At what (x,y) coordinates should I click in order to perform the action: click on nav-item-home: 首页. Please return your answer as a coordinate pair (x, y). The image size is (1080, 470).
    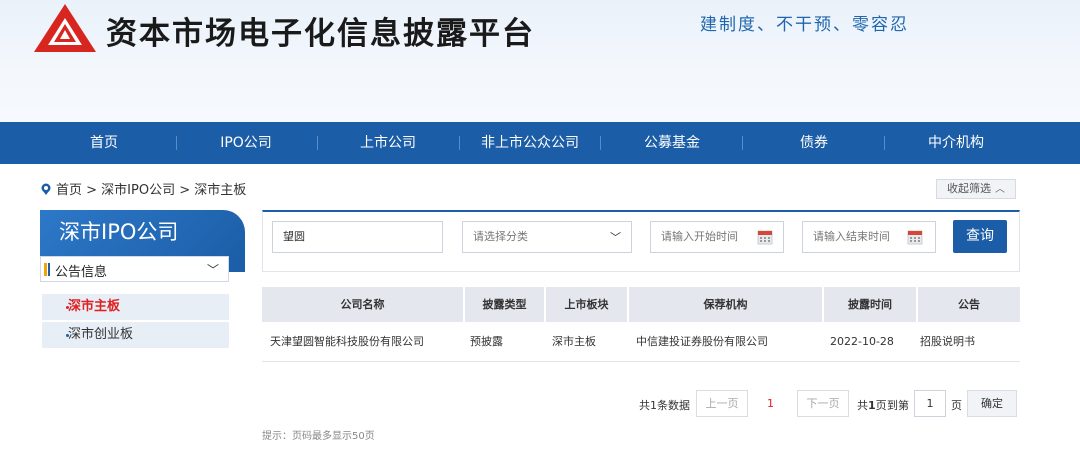
    Looking at the image, I should click on (104, 143).